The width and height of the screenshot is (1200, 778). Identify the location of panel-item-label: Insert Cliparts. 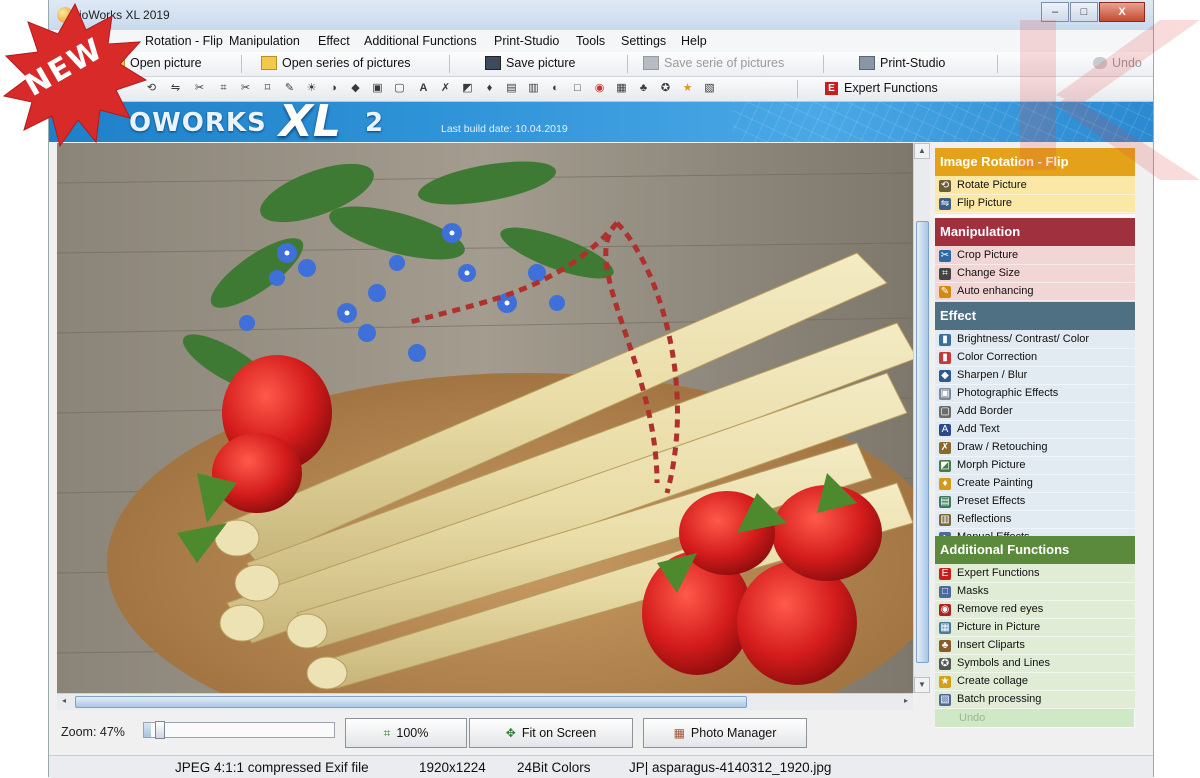
(991, 645).